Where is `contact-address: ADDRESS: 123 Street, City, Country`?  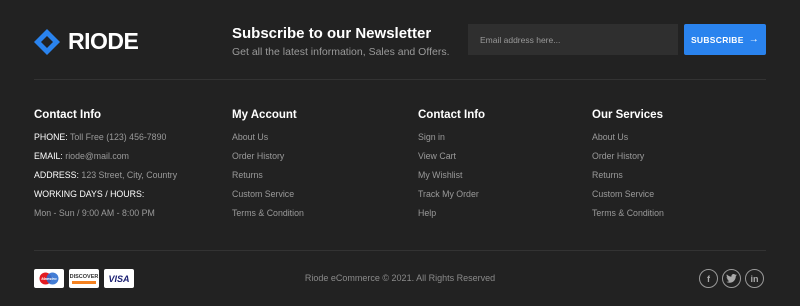
contact-address: ADDRESS: 123 Street, City, Country is located at coordinates (105, 179).